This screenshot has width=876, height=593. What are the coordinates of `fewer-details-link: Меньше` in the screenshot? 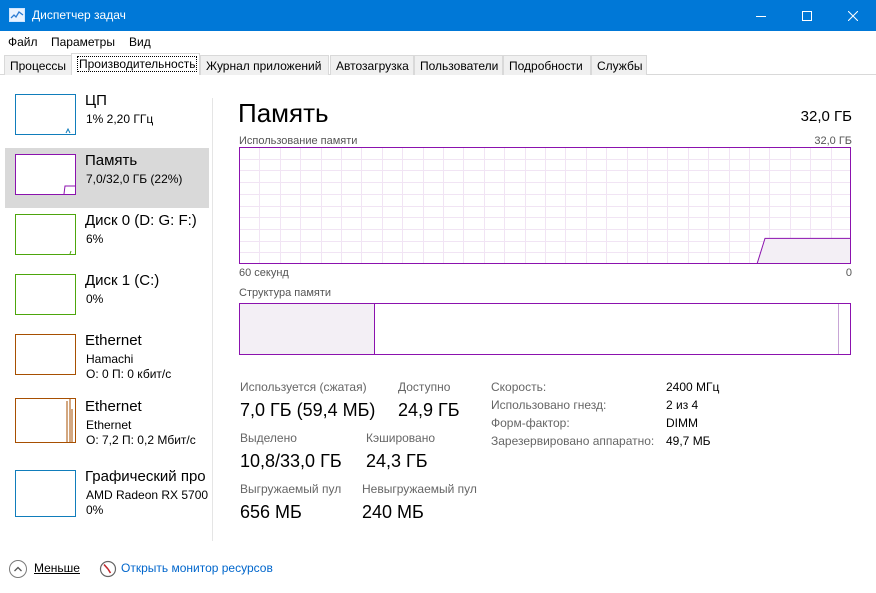 It's located at (57, 568).